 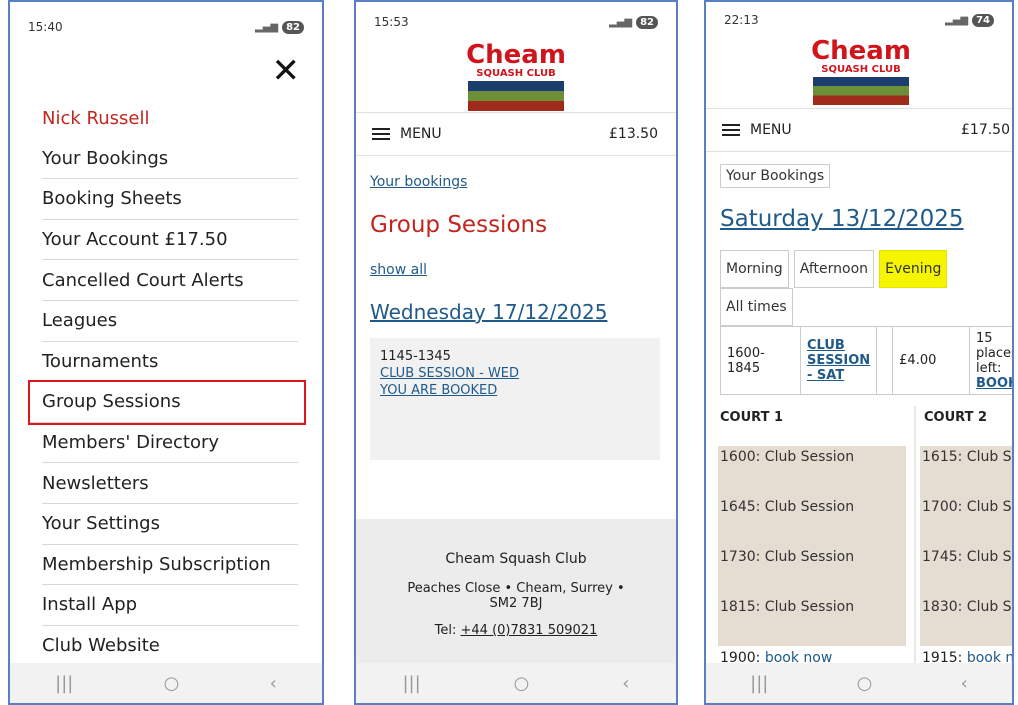 What do you see at coordinates (913, 269) in the screenshot?
I see `filter-evening: Evening` at bounding box center [913, 269].